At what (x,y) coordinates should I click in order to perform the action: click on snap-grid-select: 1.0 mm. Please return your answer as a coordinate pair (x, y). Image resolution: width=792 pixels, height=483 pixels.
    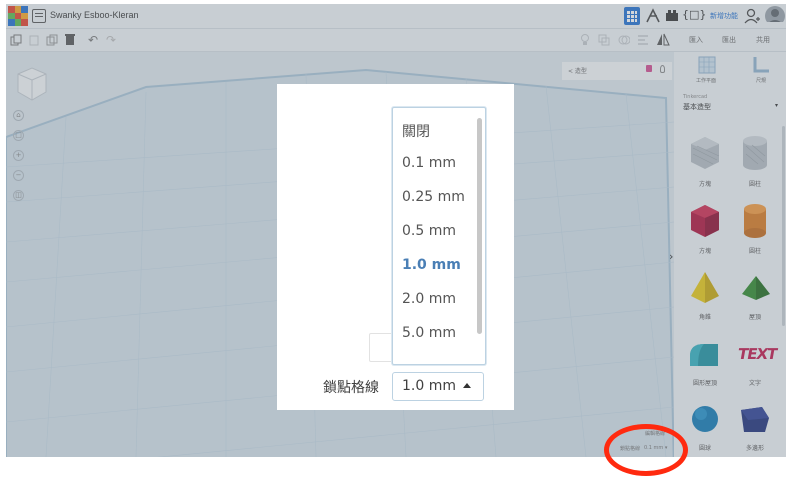
    Looking at the image, I should click on (438, 386).